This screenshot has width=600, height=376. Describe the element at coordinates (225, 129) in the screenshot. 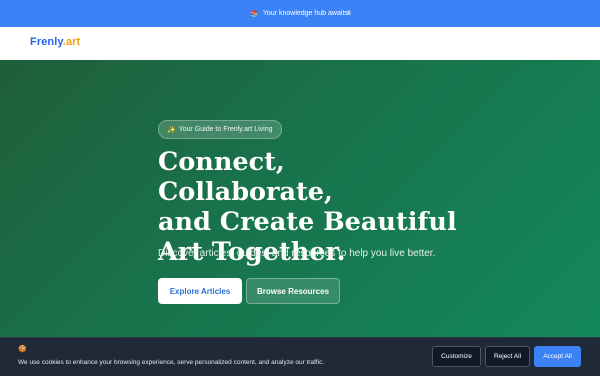

I see `pill-text: Your Guide to Frenly.art Living` at that location.